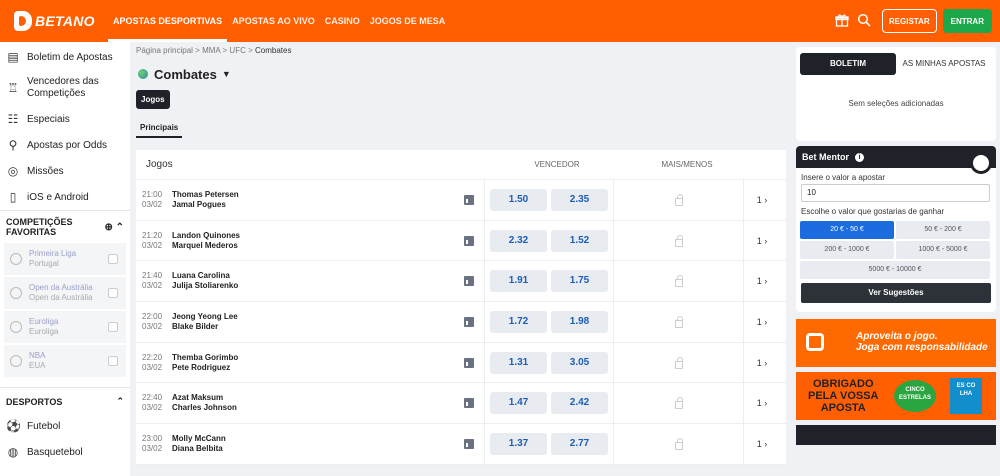 The image size is (1000, 476). What do you see at coordinates (65, 88) in the screenshot?
I see `sidebar-item-vencedores: ♖ Vencedores das Competições` at bounding box center [65, 88].